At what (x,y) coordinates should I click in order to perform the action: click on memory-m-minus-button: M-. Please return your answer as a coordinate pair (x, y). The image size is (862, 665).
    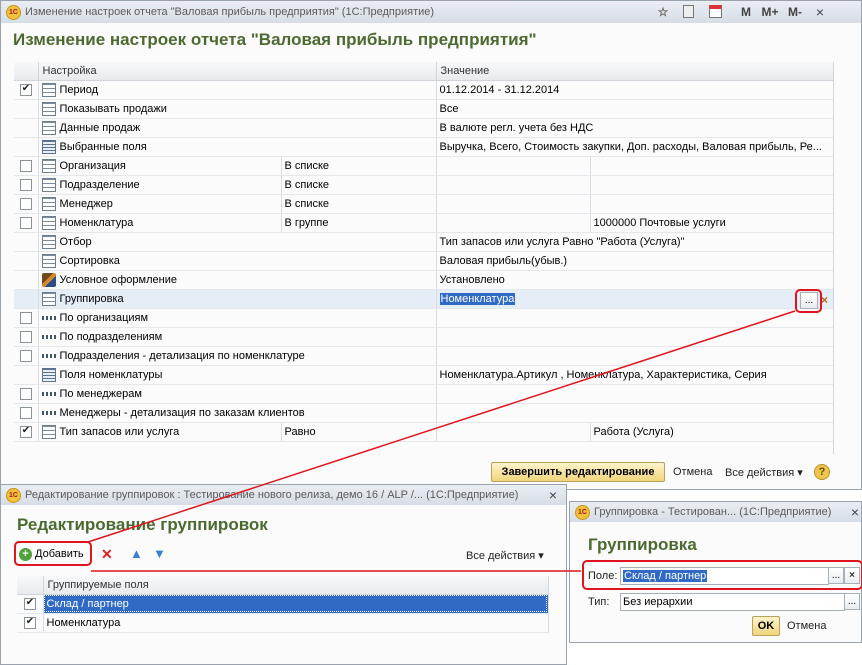
    Looking at the image, I should click on (795, 11).